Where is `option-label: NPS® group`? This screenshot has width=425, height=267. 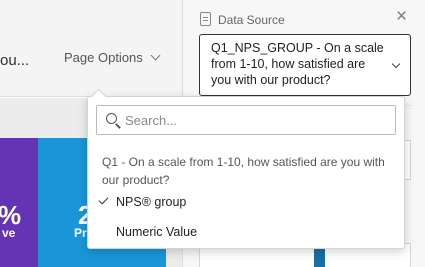 option-label: NPS® group is located at coordinates (151, 202).